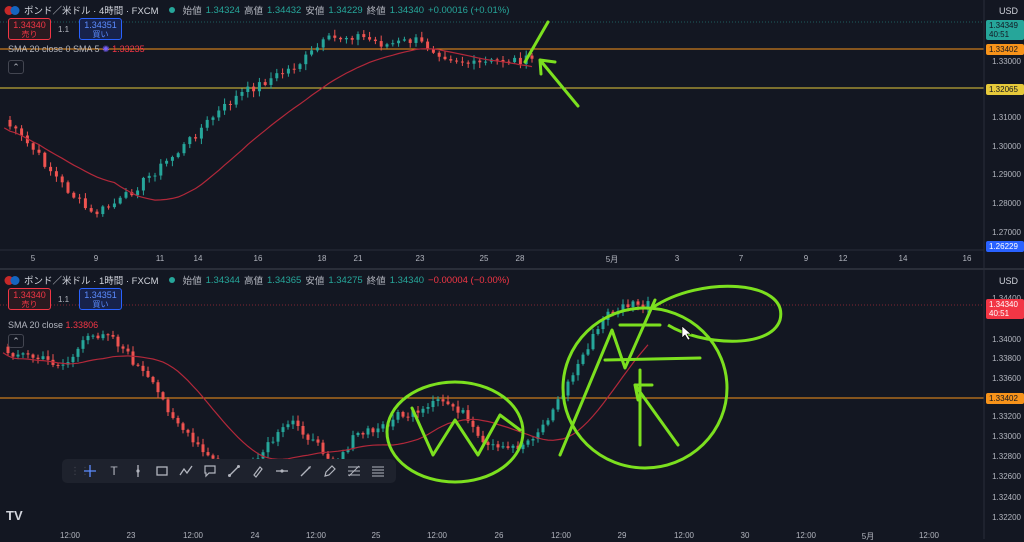  I want to click on drawing-toolbar: ⋮⋮ T, so click(229, 471).